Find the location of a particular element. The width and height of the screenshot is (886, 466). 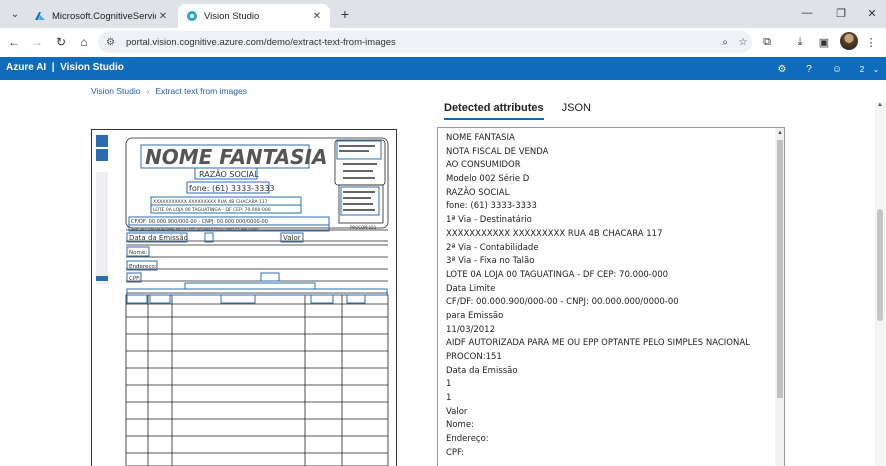

tab-json: JSON is located at coordinates (576, 111).